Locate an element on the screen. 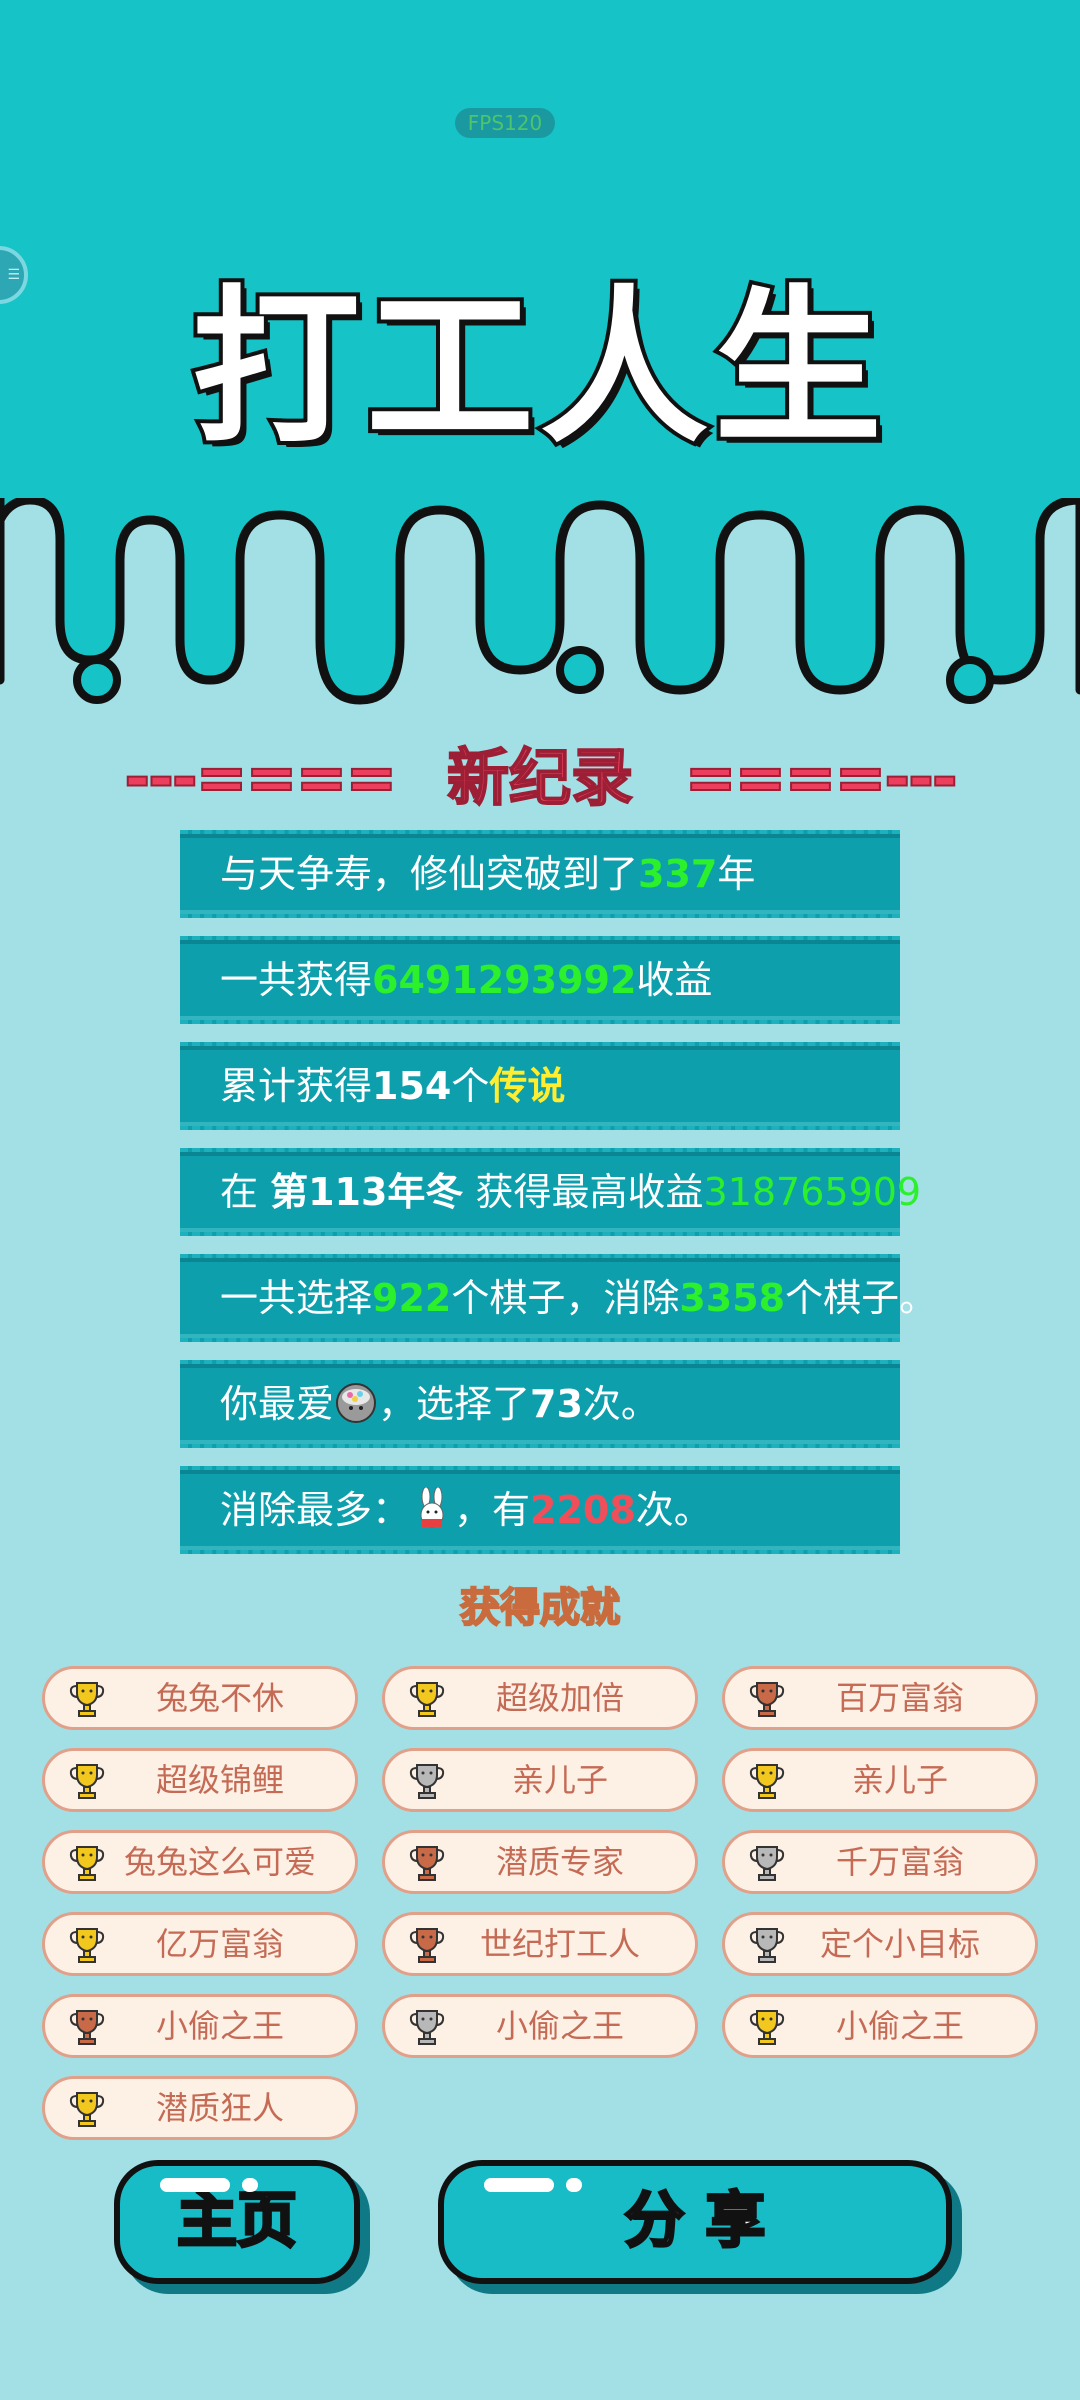 The image size is (1080, 2400). favorite-piece-icon is located at coordinates (356, 1403).